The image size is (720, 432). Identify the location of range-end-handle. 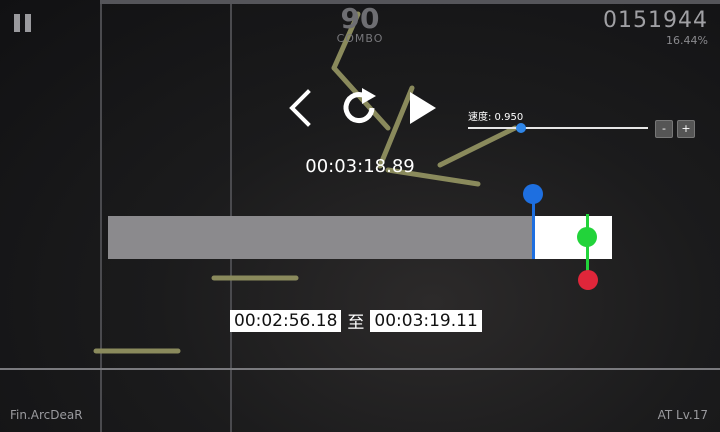
(588, 280).